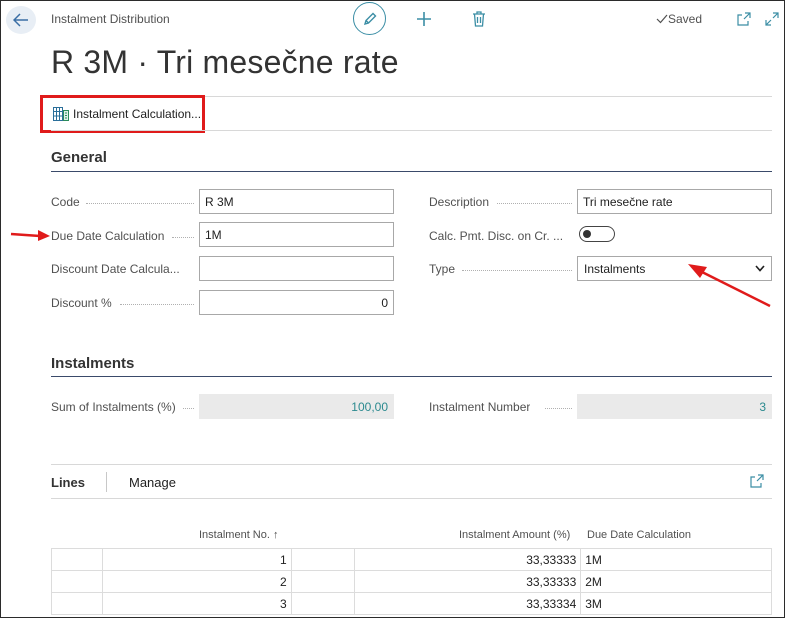  I want to click on saved-status: Saved, so click(679, 19).